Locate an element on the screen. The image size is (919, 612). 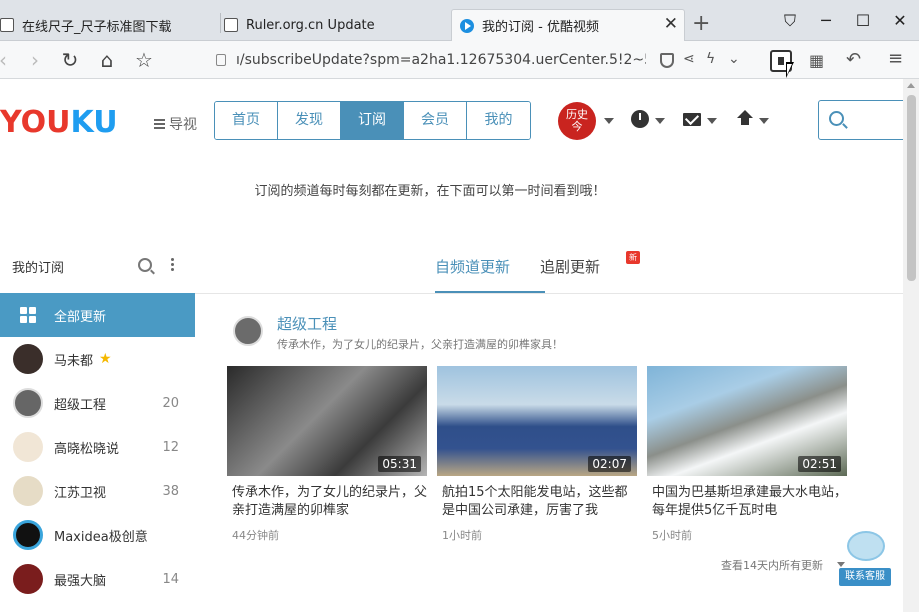
undo-icon: ↶ is located at coordinates (853, 59).